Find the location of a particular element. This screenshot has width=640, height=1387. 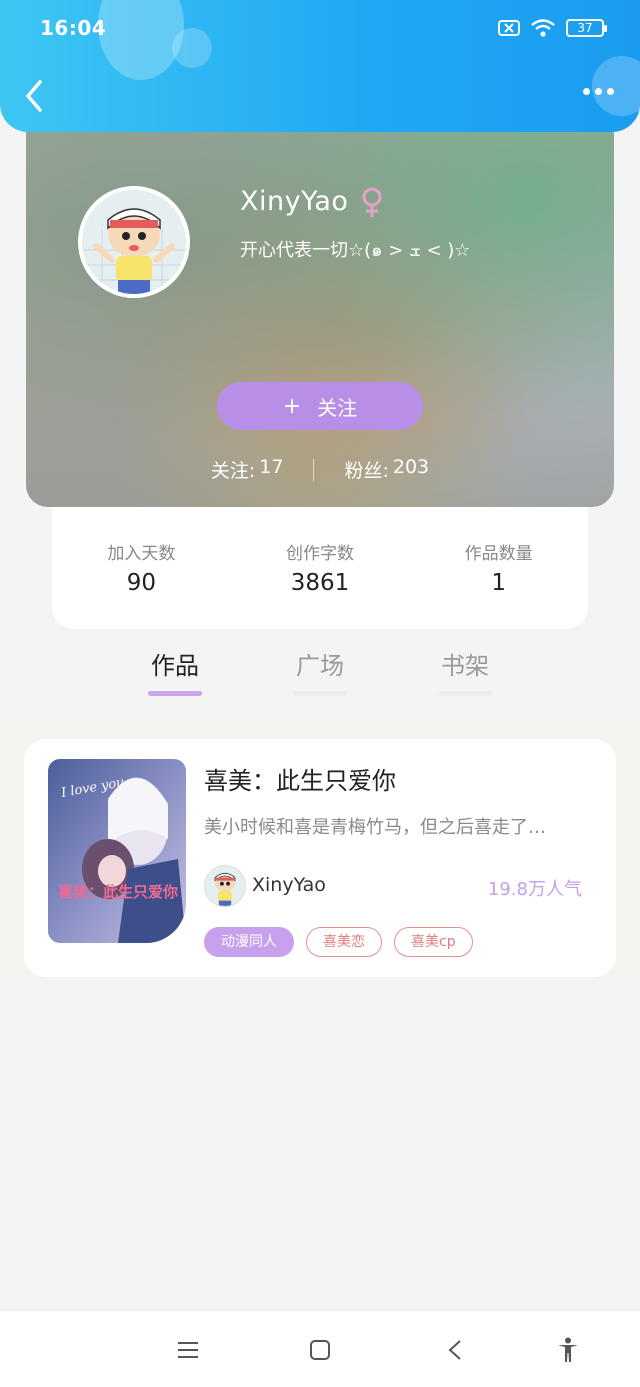

book-cover-image: I love you 喜美：此生只爱你 is located at coordinates (117, 851).